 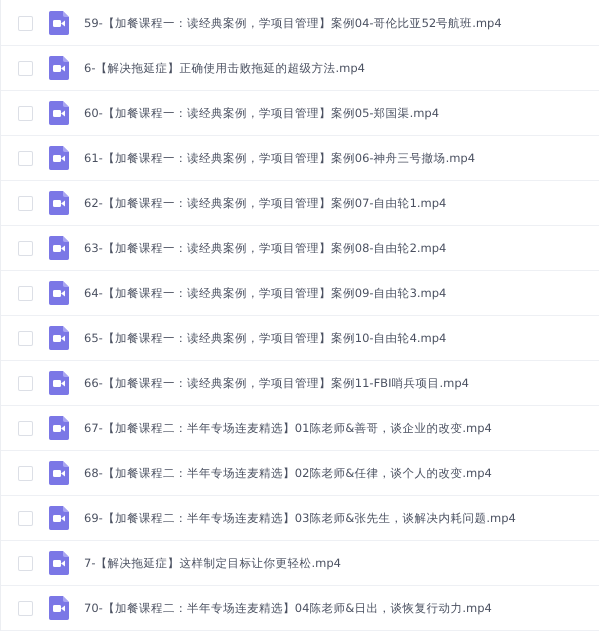 What do you see at coordinates (276, 383) in the screenshot?
I see `file-name: 66-【加餐课程一：读经典案例，学项目管理】案例11-FBI哨兵项目.mp4` at bounding box center [276, 383].